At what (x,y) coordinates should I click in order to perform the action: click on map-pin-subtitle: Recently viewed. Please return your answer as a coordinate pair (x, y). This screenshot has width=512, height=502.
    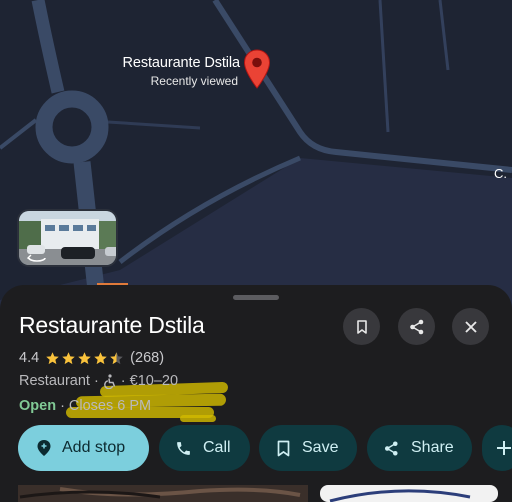
    Looking at the image, I should click on (194, 81).